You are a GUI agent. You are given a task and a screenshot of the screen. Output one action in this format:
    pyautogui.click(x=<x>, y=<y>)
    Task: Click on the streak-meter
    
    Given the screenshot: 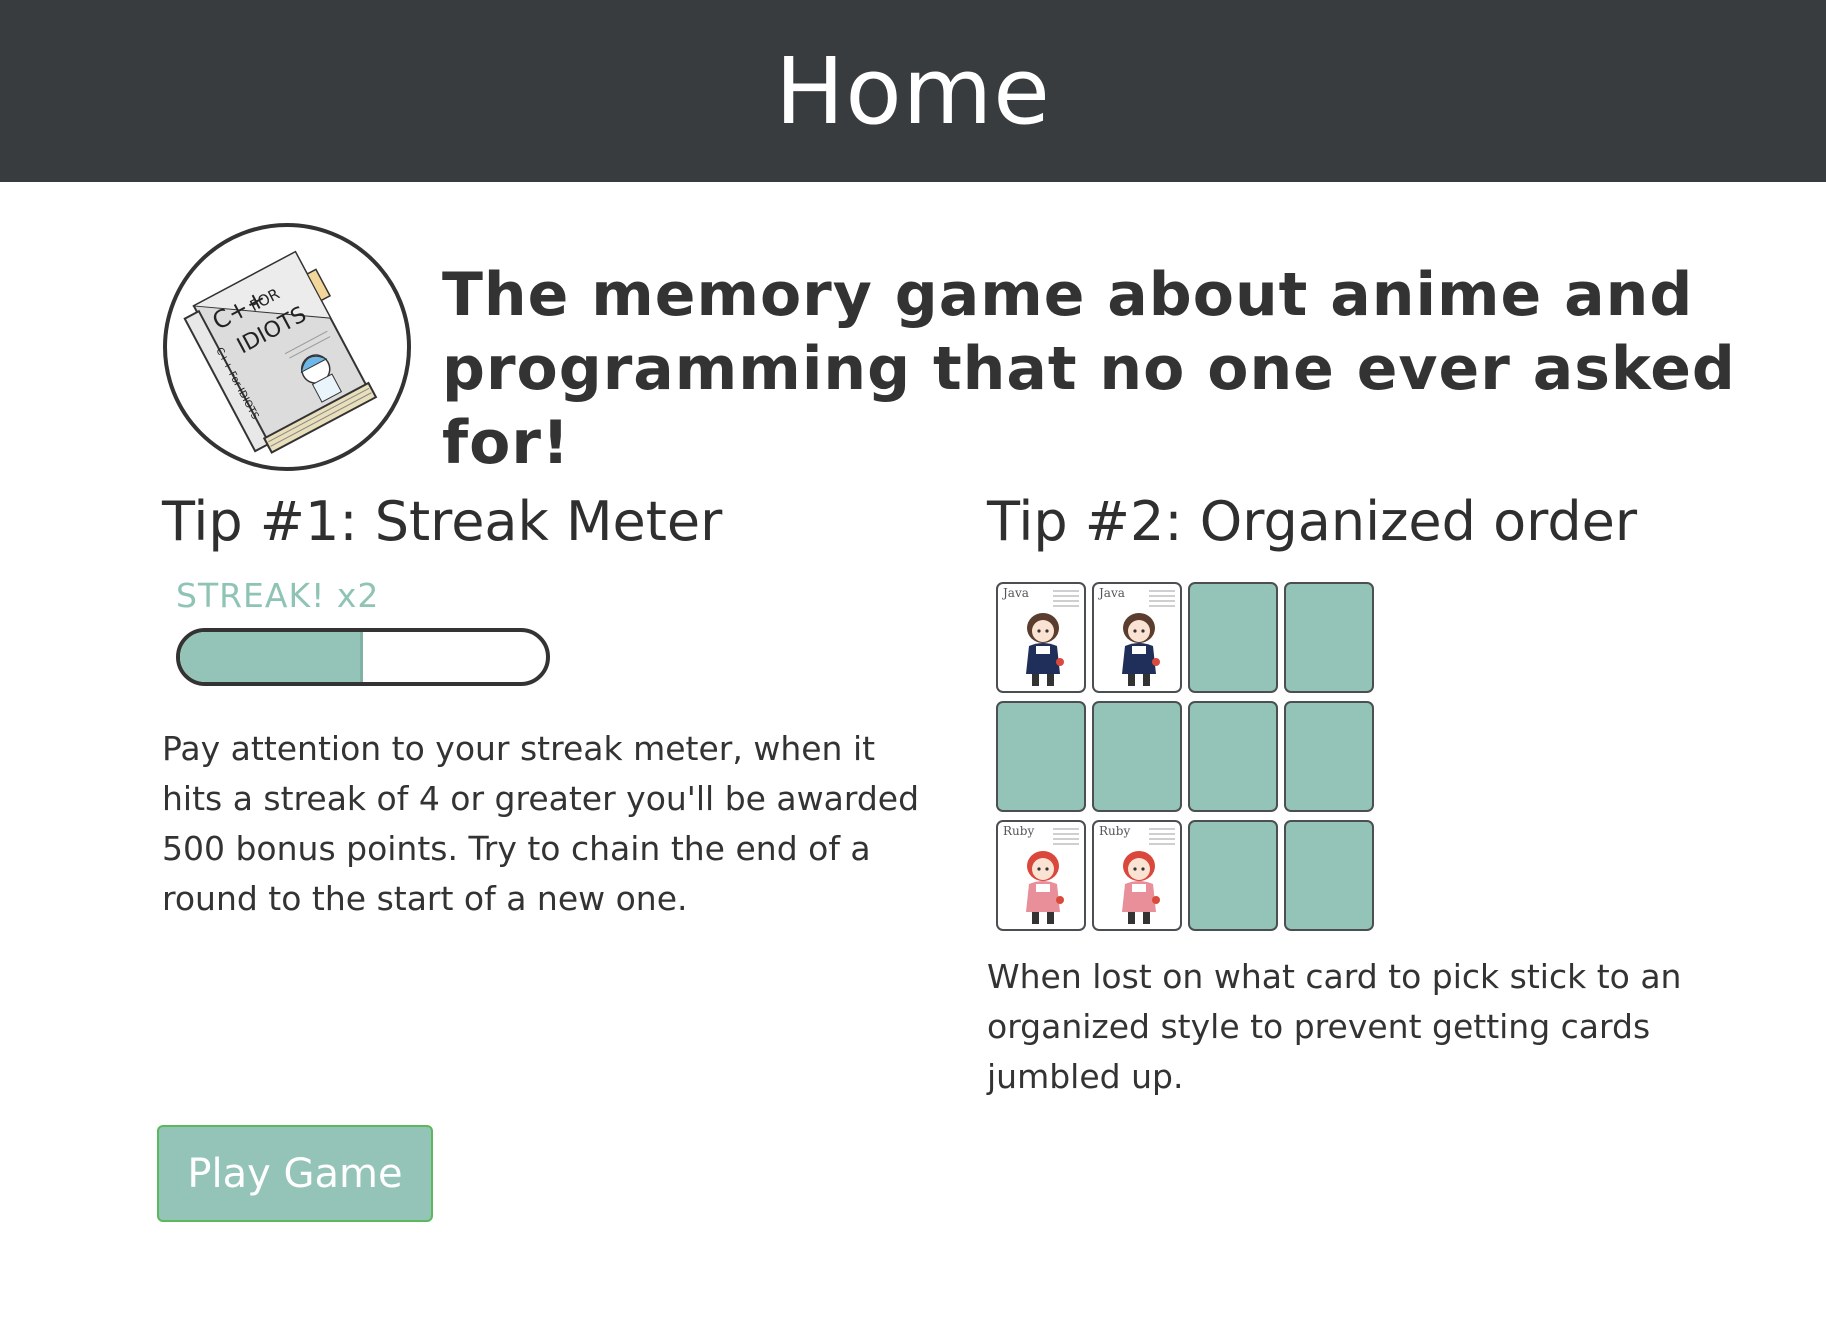 What is the action you would take?
    pyautogui.click(x=363, y=657)
    